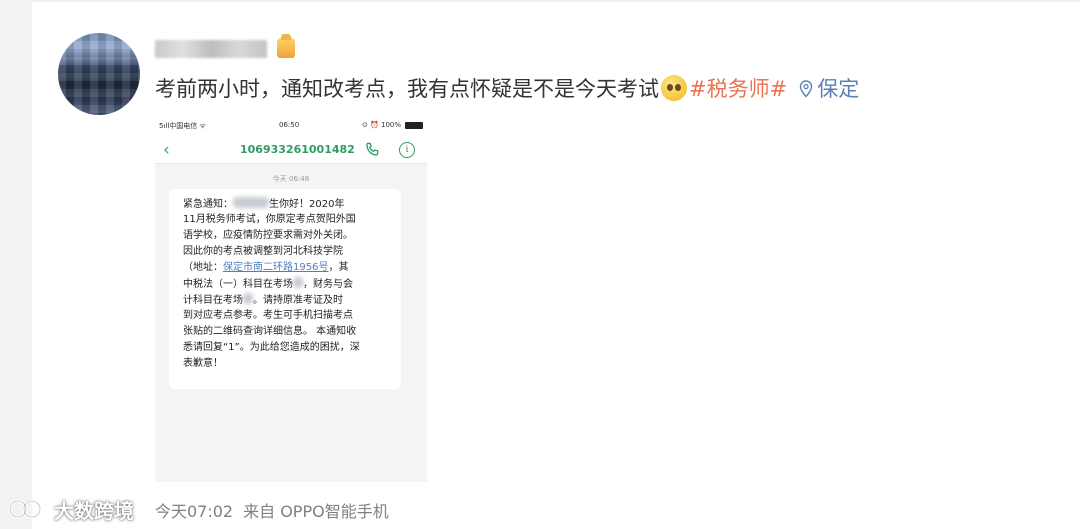 The height and width of the screenshot is (529, 1080). I want to click on back-arrow-icon: ‹, so click(166, 150).